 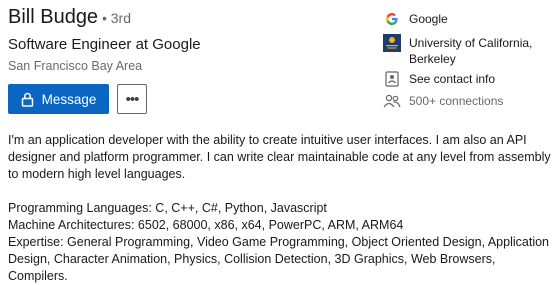 I want to click on contact-info-link: See contact info, so click(x=439, y=79).